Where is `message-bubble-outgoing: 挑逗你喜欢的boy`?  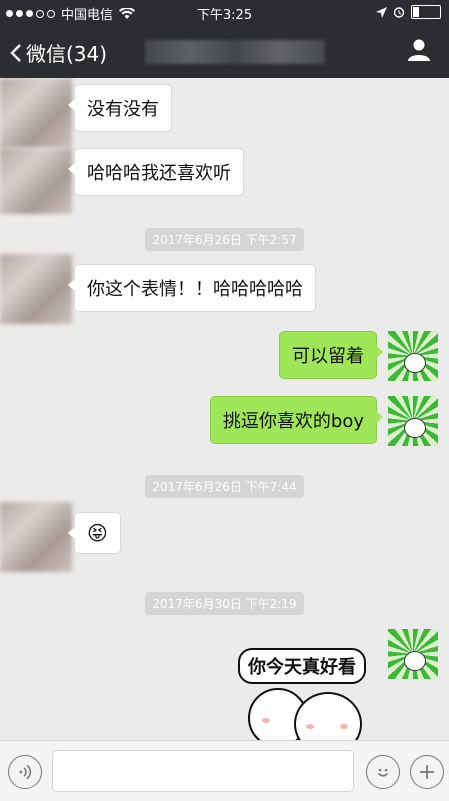
message-bubble-outgoing: 挑逗你喜欢的boy is located at coordinates (296, 420).